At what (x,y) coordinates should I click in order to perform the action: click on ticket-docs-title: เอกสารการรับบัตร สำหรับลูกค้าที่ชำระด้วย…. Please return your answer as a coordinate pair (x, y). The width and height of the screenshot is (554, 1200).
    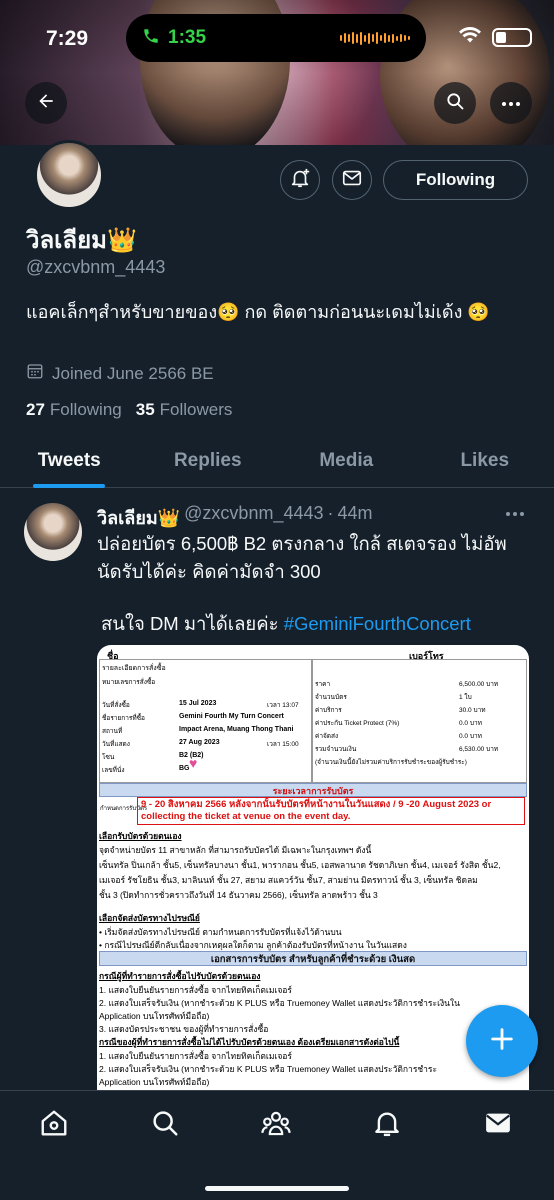
    Looking at the image, I should click on (313, 958).